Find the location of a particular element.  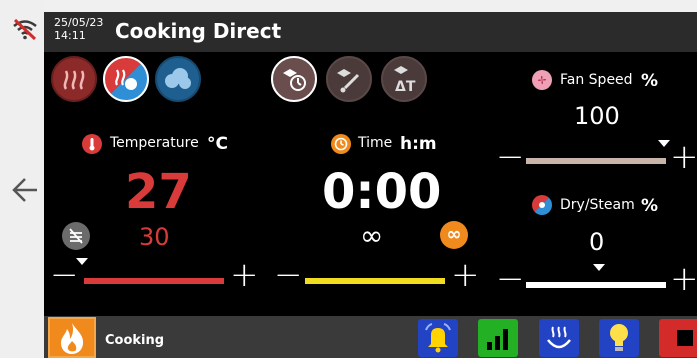

bottom-bar: Cooking is located at coordinates (370, 337).